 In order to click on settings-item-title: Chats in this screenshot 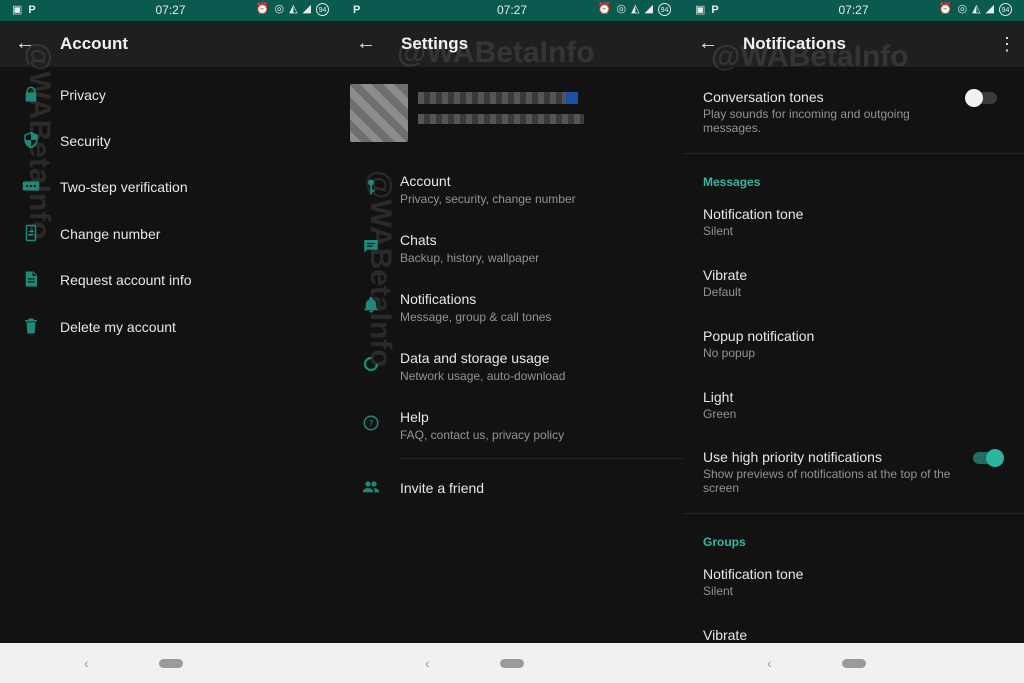, I will do `click(418, 240)`.